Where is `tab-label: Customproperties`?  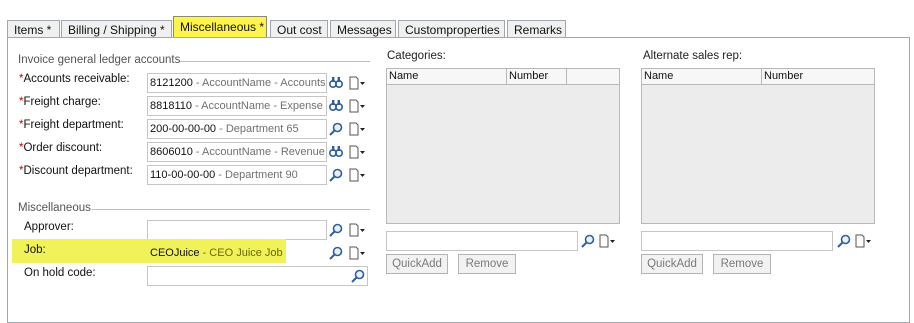
tab-label: Customproperties is located at coordinates (452, 30).